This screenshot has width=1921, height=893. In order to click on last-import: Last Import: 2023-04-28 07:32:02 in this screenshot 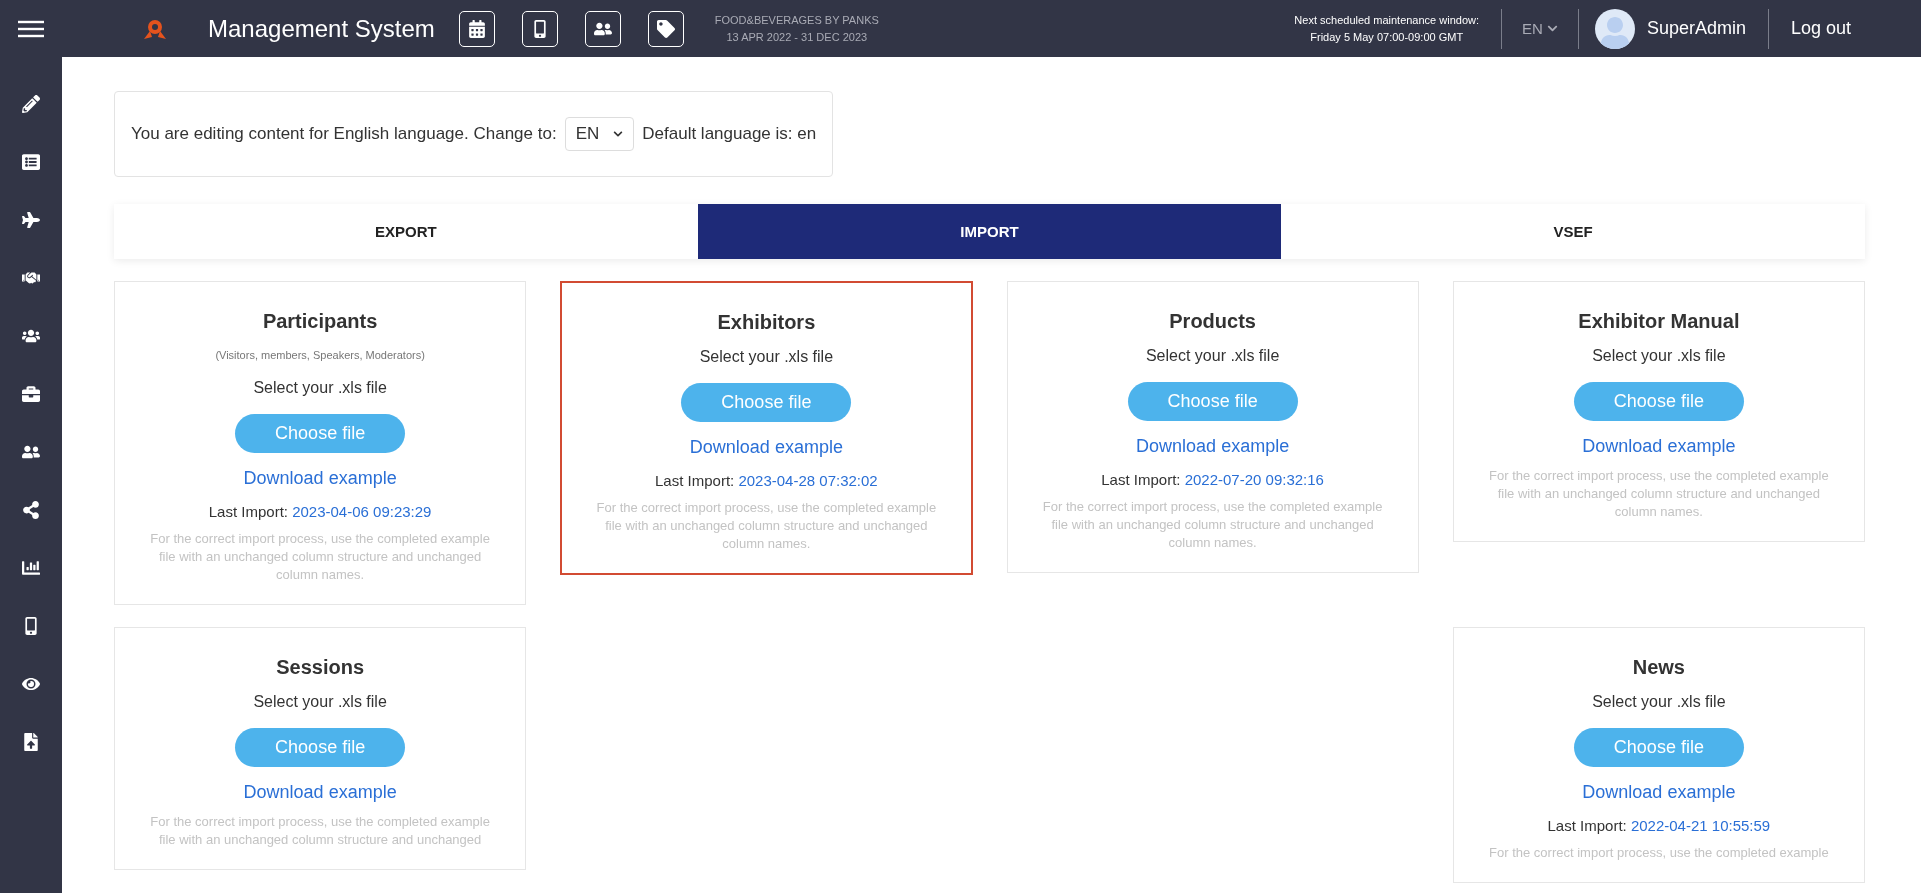, I will do `click(766, 480)`.